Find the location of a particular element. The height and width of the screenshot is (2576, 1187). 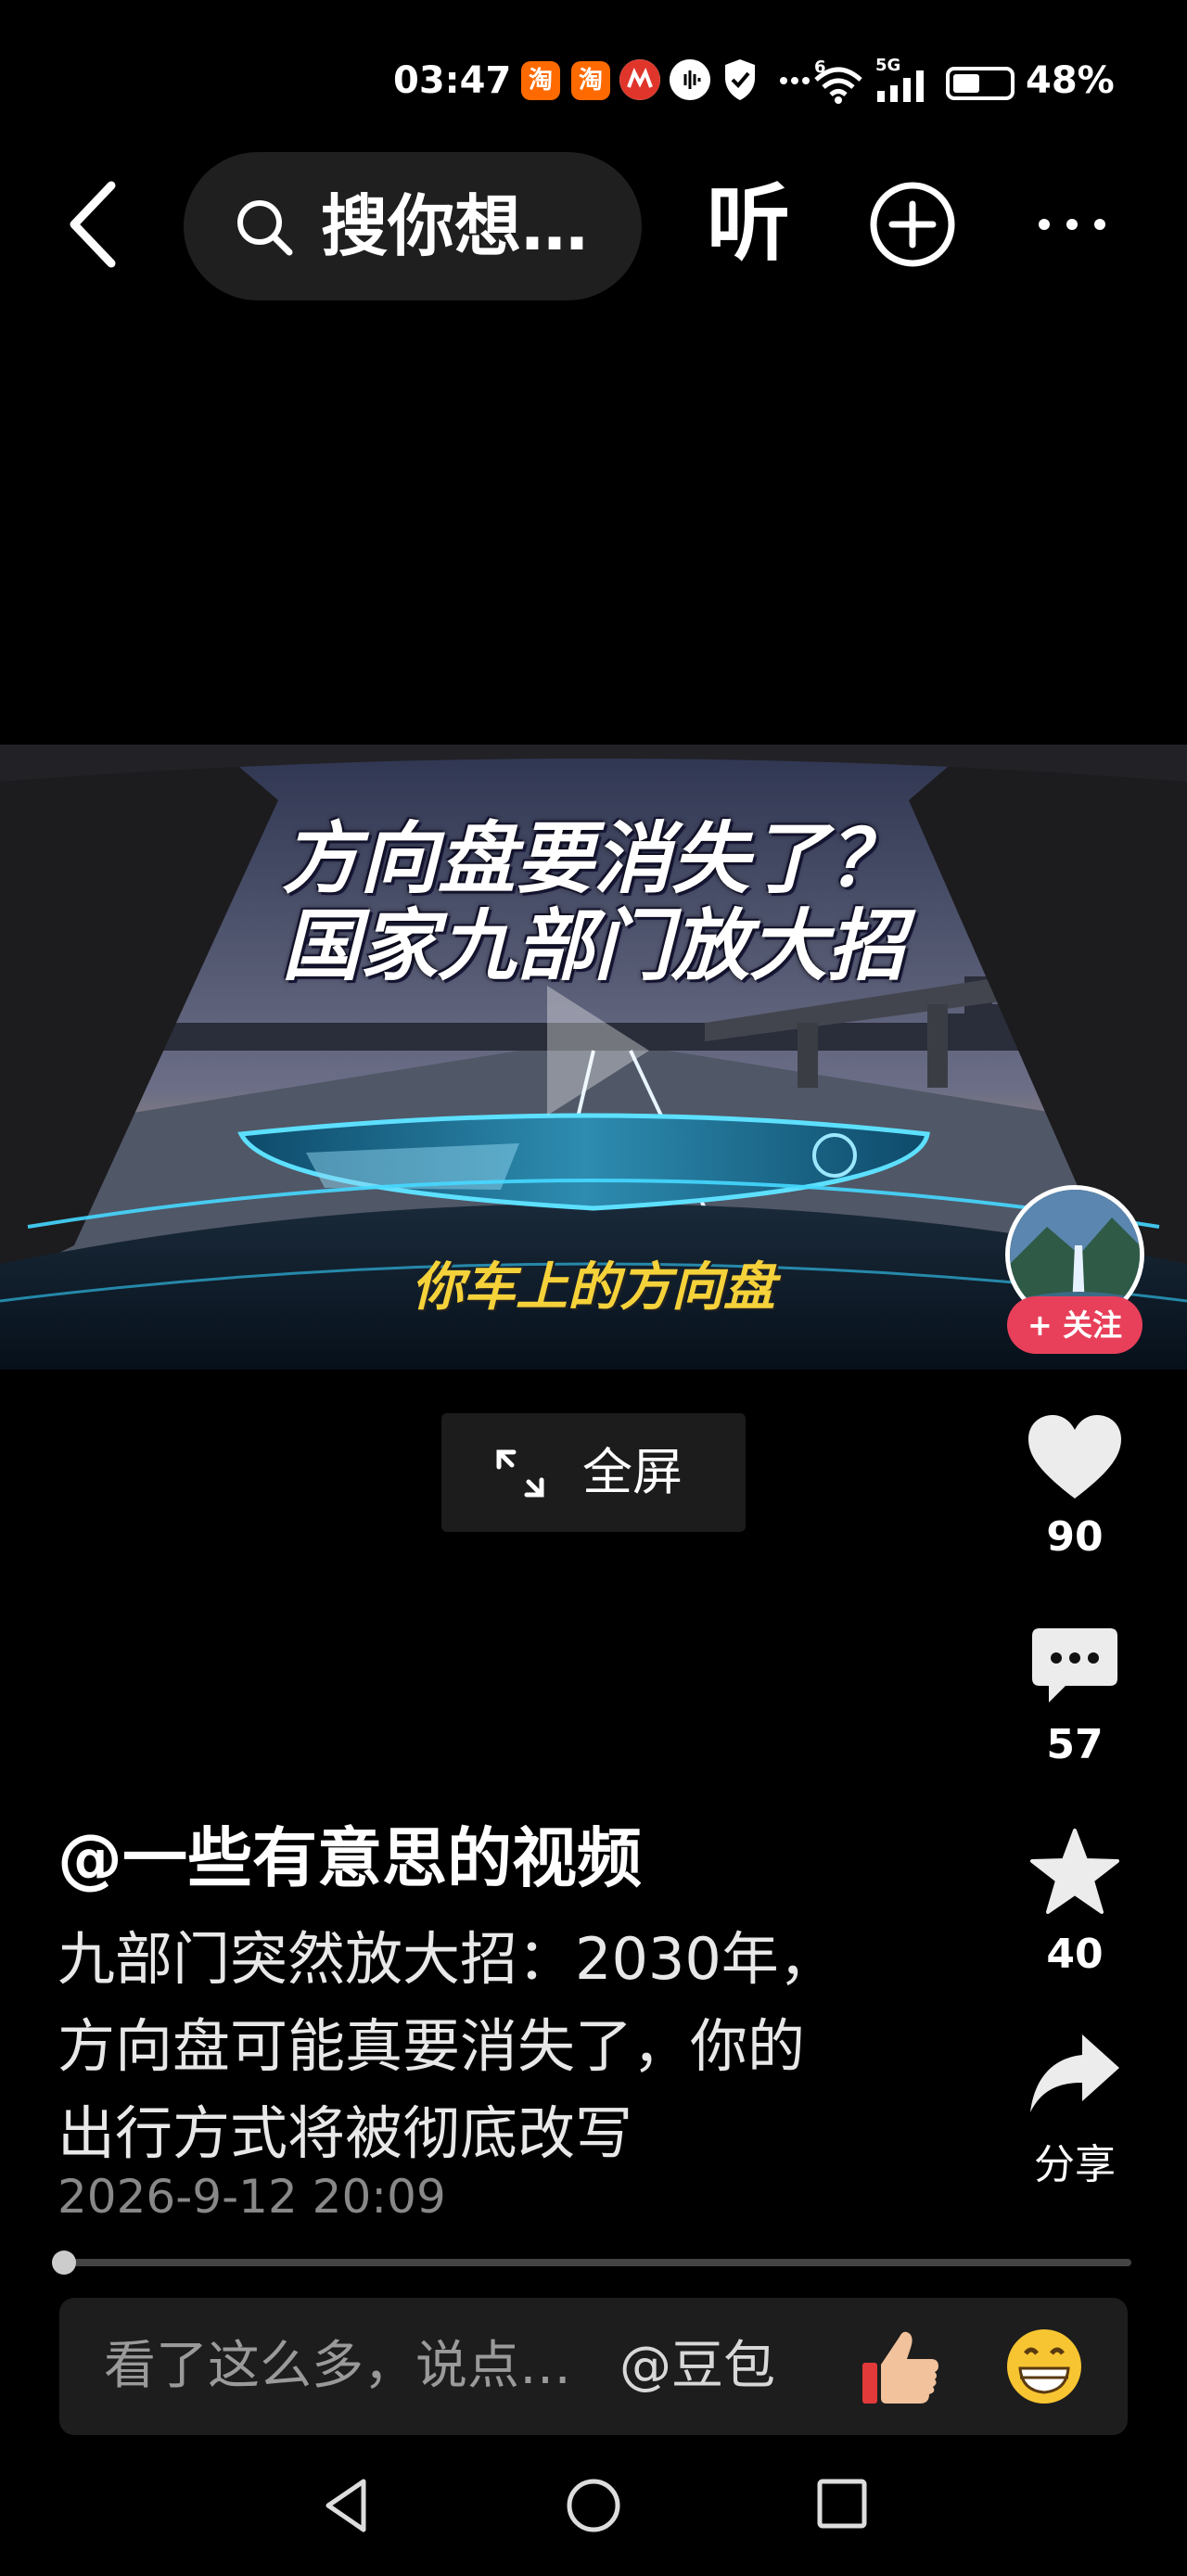

listen-button: 听 is located at coordinates (748, 224).